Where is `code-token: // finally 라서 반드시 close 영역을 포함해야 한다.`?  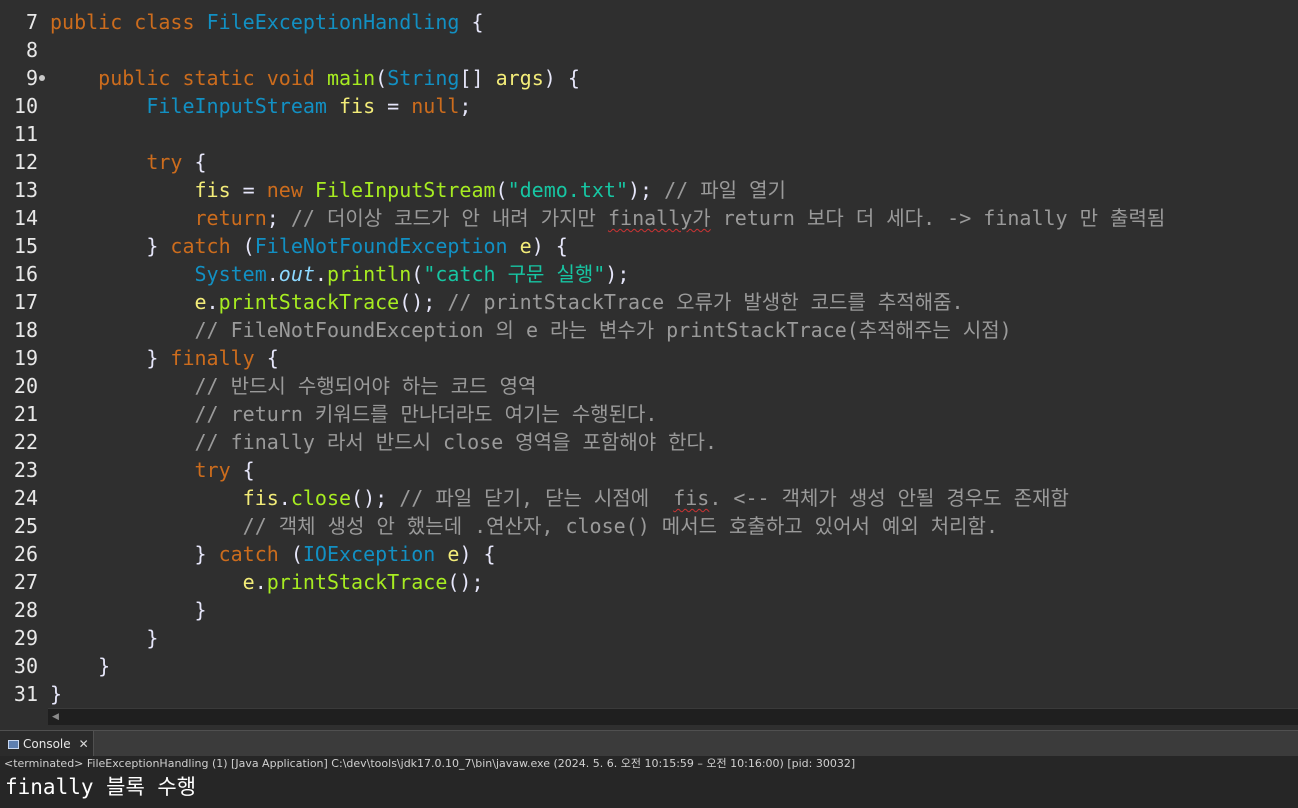
code-token: // finally 라서 반드시 close 영역을 포함해야 한다. is located at coordinates (456, 442).